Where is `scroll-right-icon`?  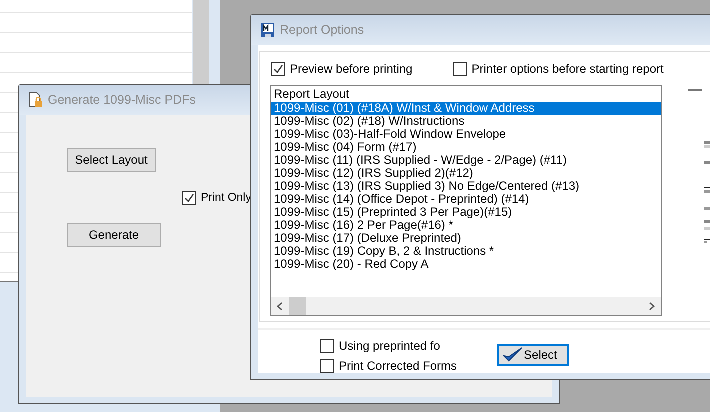
scroll-right-icon is located at coordinates (652, 306).